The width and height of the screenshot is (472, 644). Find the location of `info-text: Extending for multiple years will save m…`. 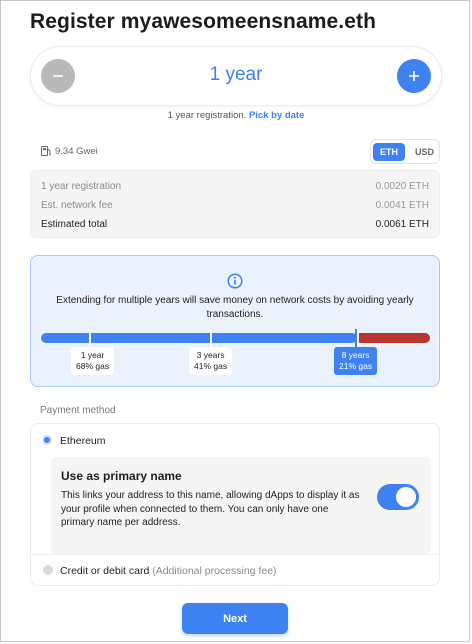

info-text: Extending for multiple years will save m… is located at coordinates (235, 307).